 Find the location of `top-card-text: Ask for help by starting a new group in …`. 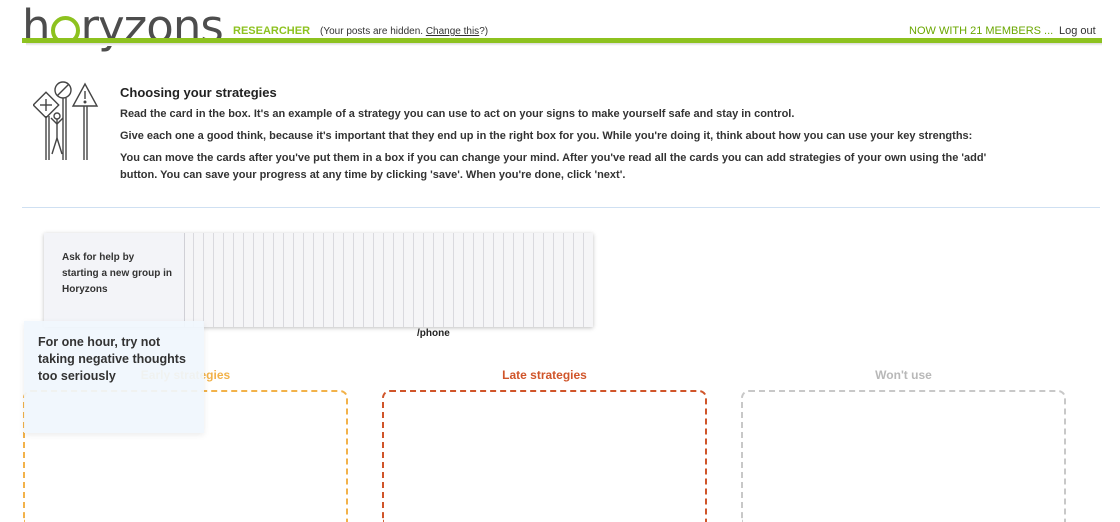

top-card-text: Ask for help by starting a new group in … is located at coordinates (117, 273).